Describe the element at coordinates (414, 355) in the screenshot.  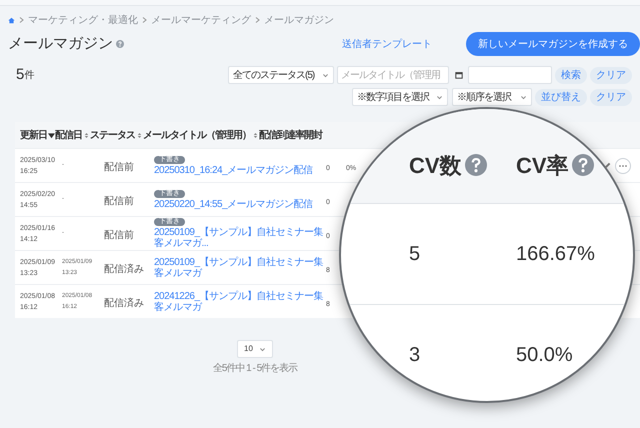
I see `table-cell: 3` at that location.